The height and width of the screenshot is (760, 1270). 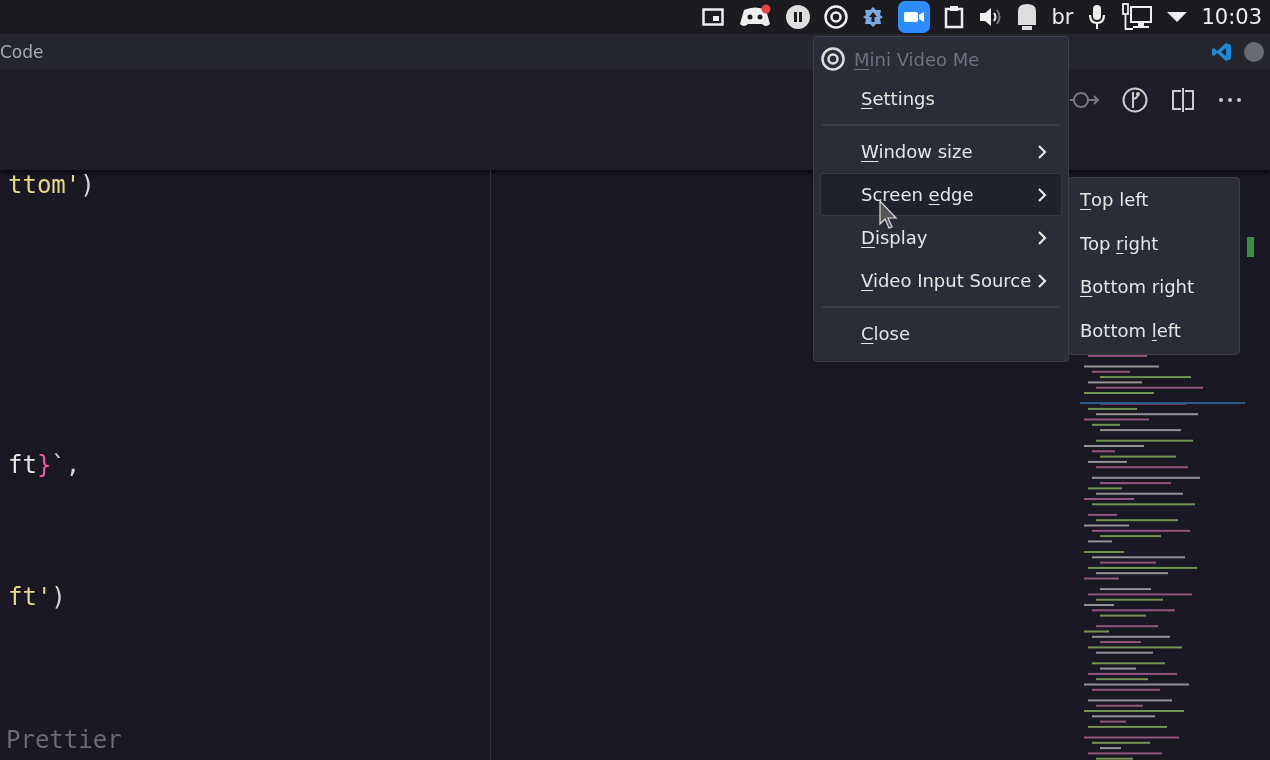 I want to click on branch-circle-icon, so click(x=1135, y=100).